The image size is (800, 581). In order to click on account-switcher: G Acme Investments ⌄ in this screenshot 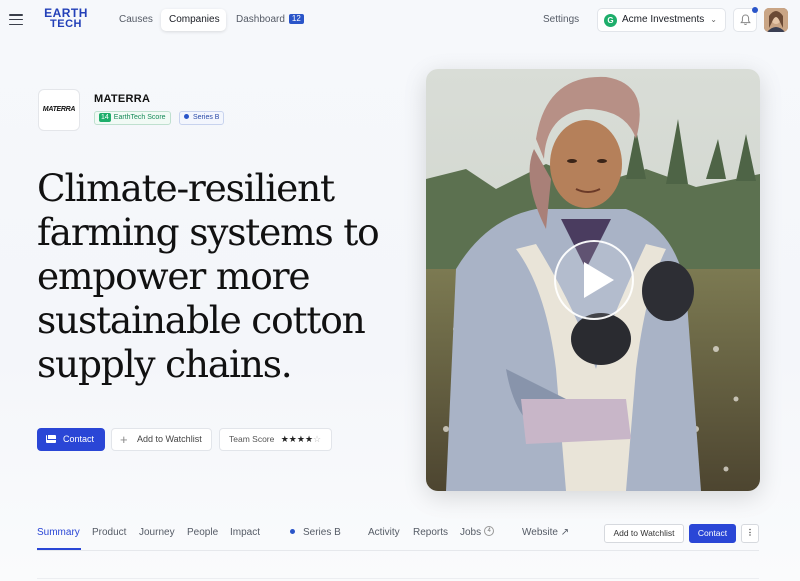, I will do `click(661, 20)`.